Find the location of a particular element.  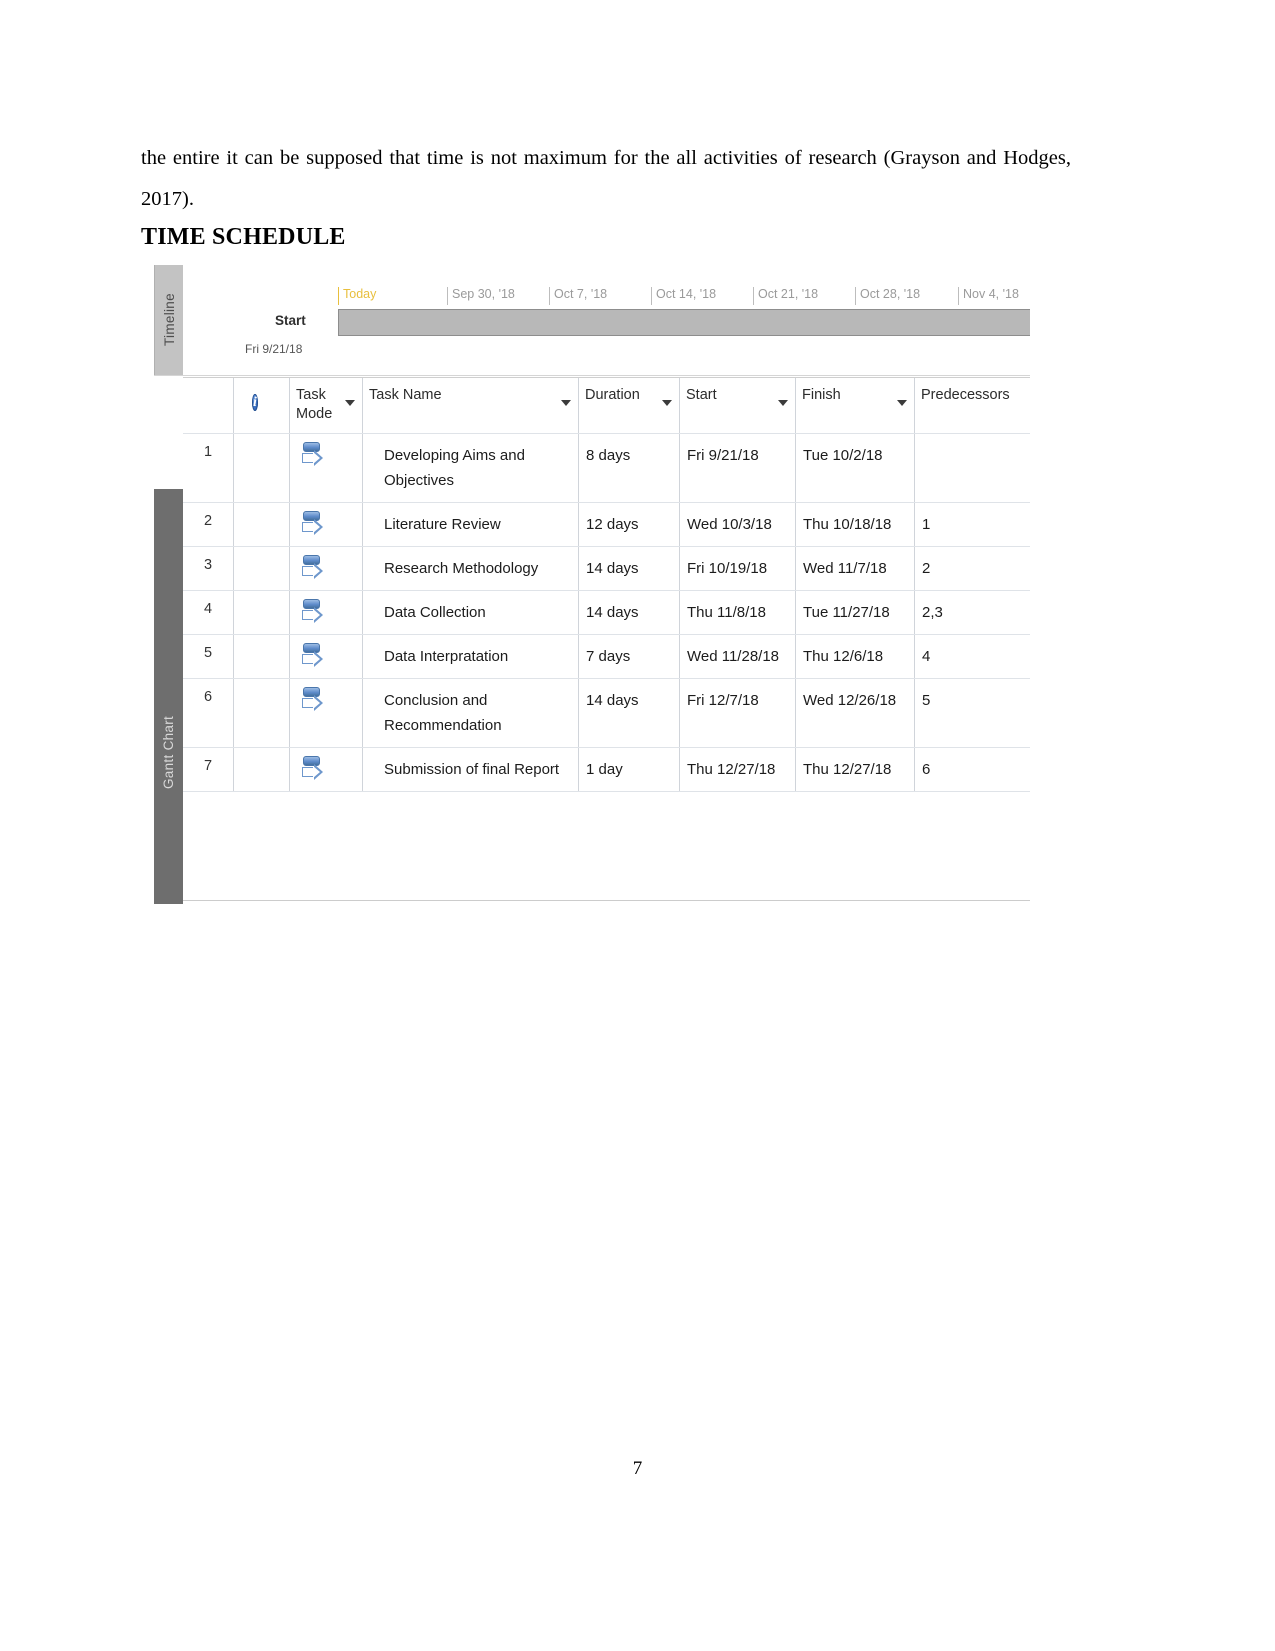

row-task-name: Conclusion and Recommendation is located at coordinates (470, 713).